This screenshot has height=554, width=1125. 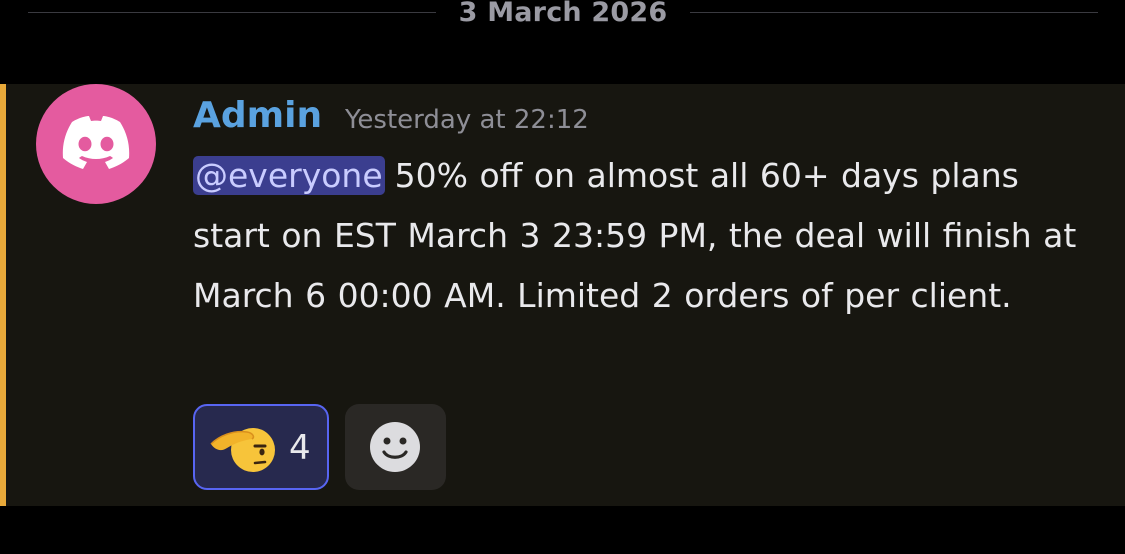 I want to click on mention-highlight-bar, so click(x=3, y=295).